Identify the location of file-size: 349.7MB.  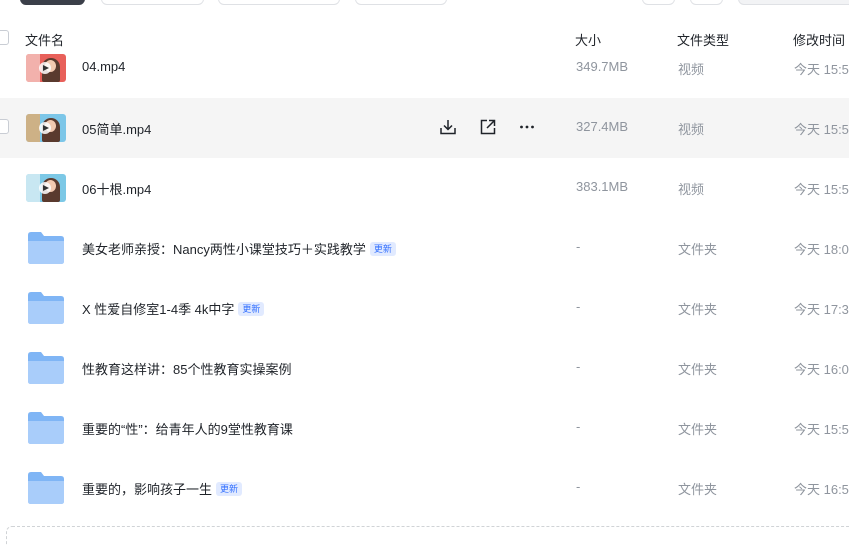
(602, 66).